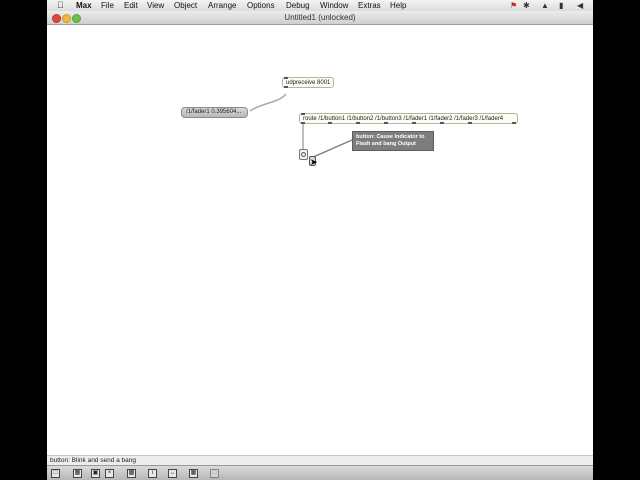  Describe the element at coordinates (172, 473) in the screenshot. I see `toggle-icon: ↔` at that location.